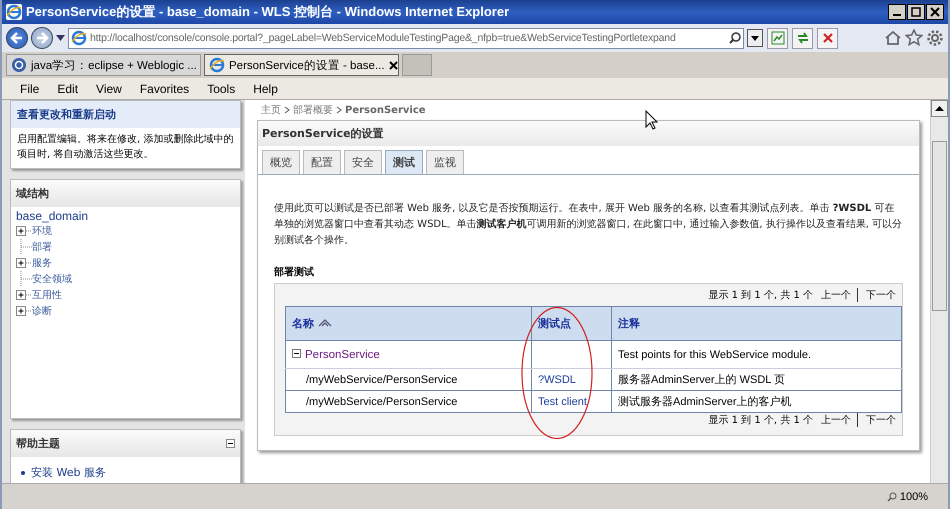 The width and height of the screenshot is (950, 509). Describe the element at coordinates (588, 133) in the screenshot. I see `panel-title: PersonService的设置` at that location.